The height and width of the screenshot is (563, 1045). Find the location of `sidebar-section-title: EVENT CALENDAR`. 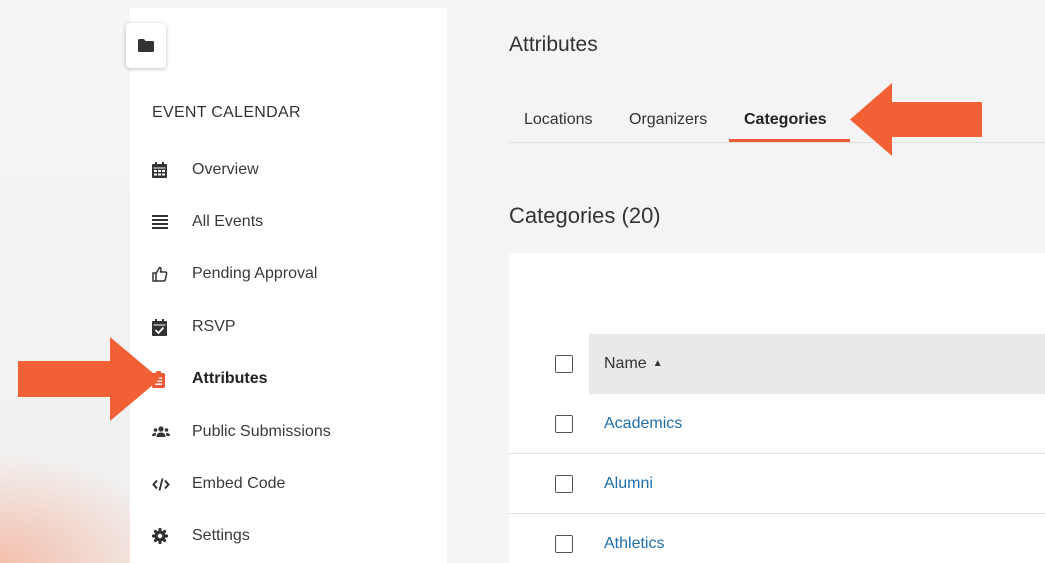

sidebar-section-title: EVENT CALENDAR is located at coordinates (226, 112).